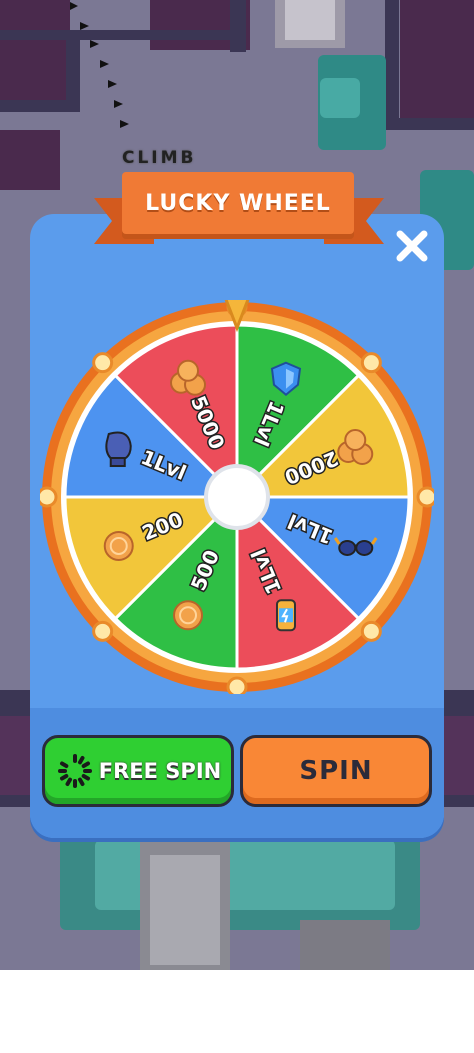  I want to click on wheel-hub, so click(237, 497).